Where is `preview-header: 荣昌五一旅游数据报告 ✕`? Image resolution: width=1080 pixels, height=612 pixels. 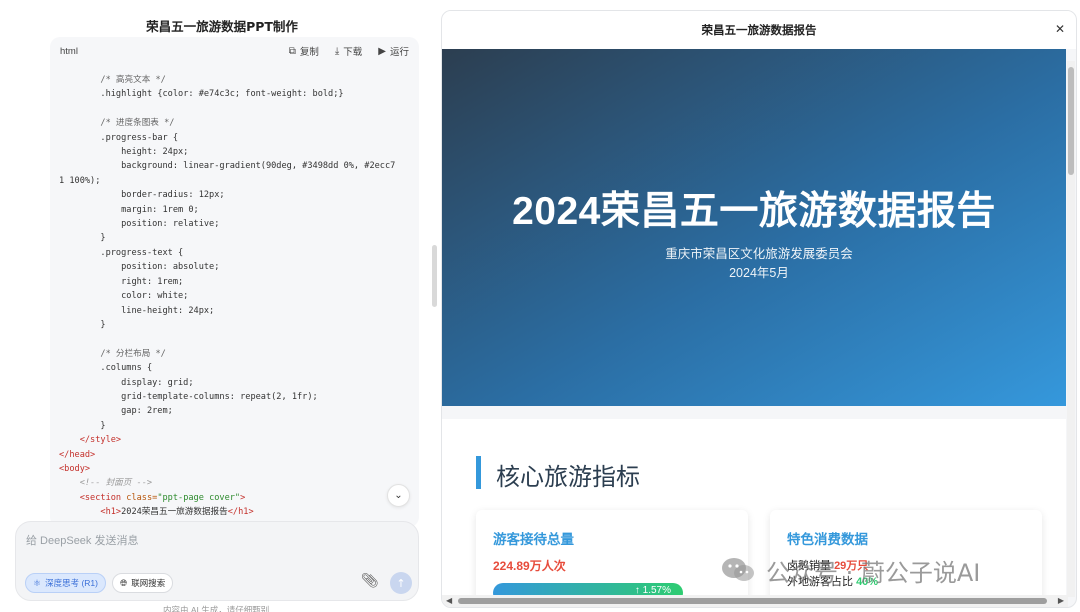 preview-header: 荣昌五一旅游数据报告 ✕ is located at coordinates (759, 30).